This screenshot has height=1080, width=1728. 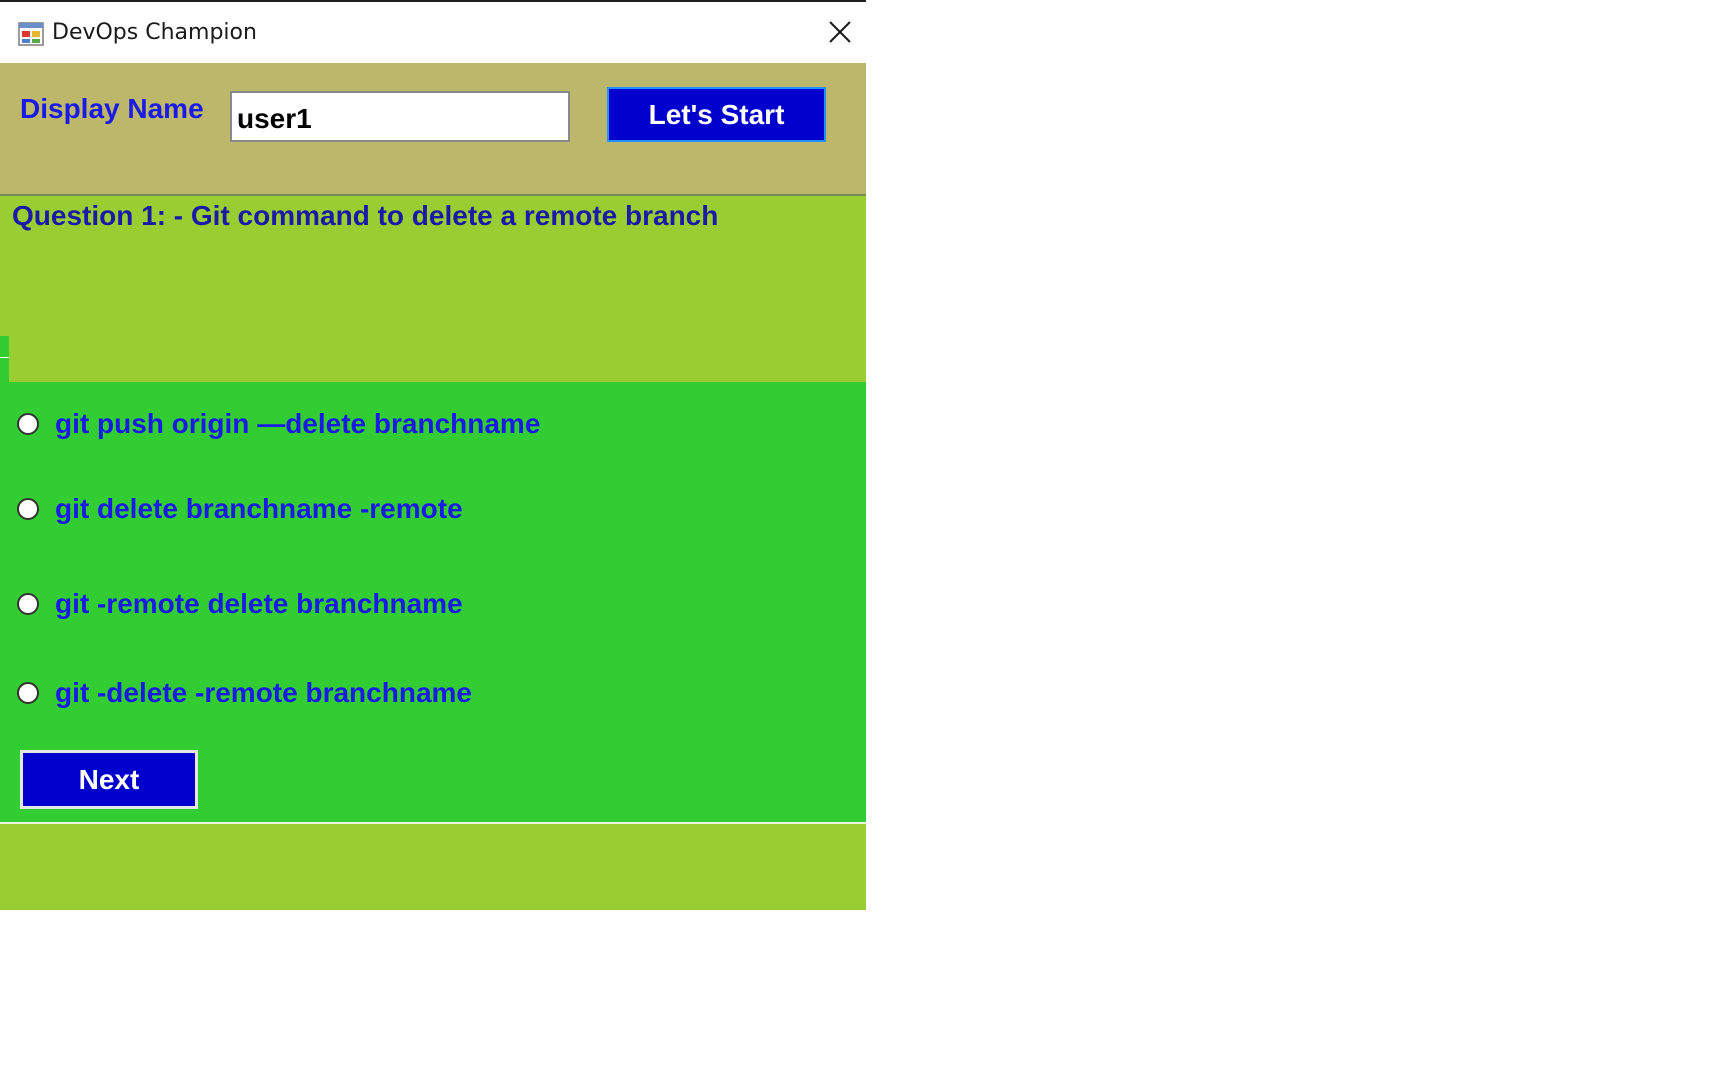 What do you see at coordinates (31, 34) in the screenshot?
I see `windows-form-icon` at bounding box center [31, 34].